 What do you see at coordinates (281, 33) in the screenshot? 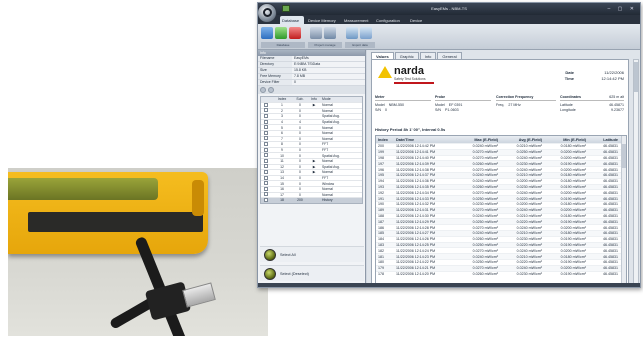
I see `open-db-icon` at bounding box center [281, 33].